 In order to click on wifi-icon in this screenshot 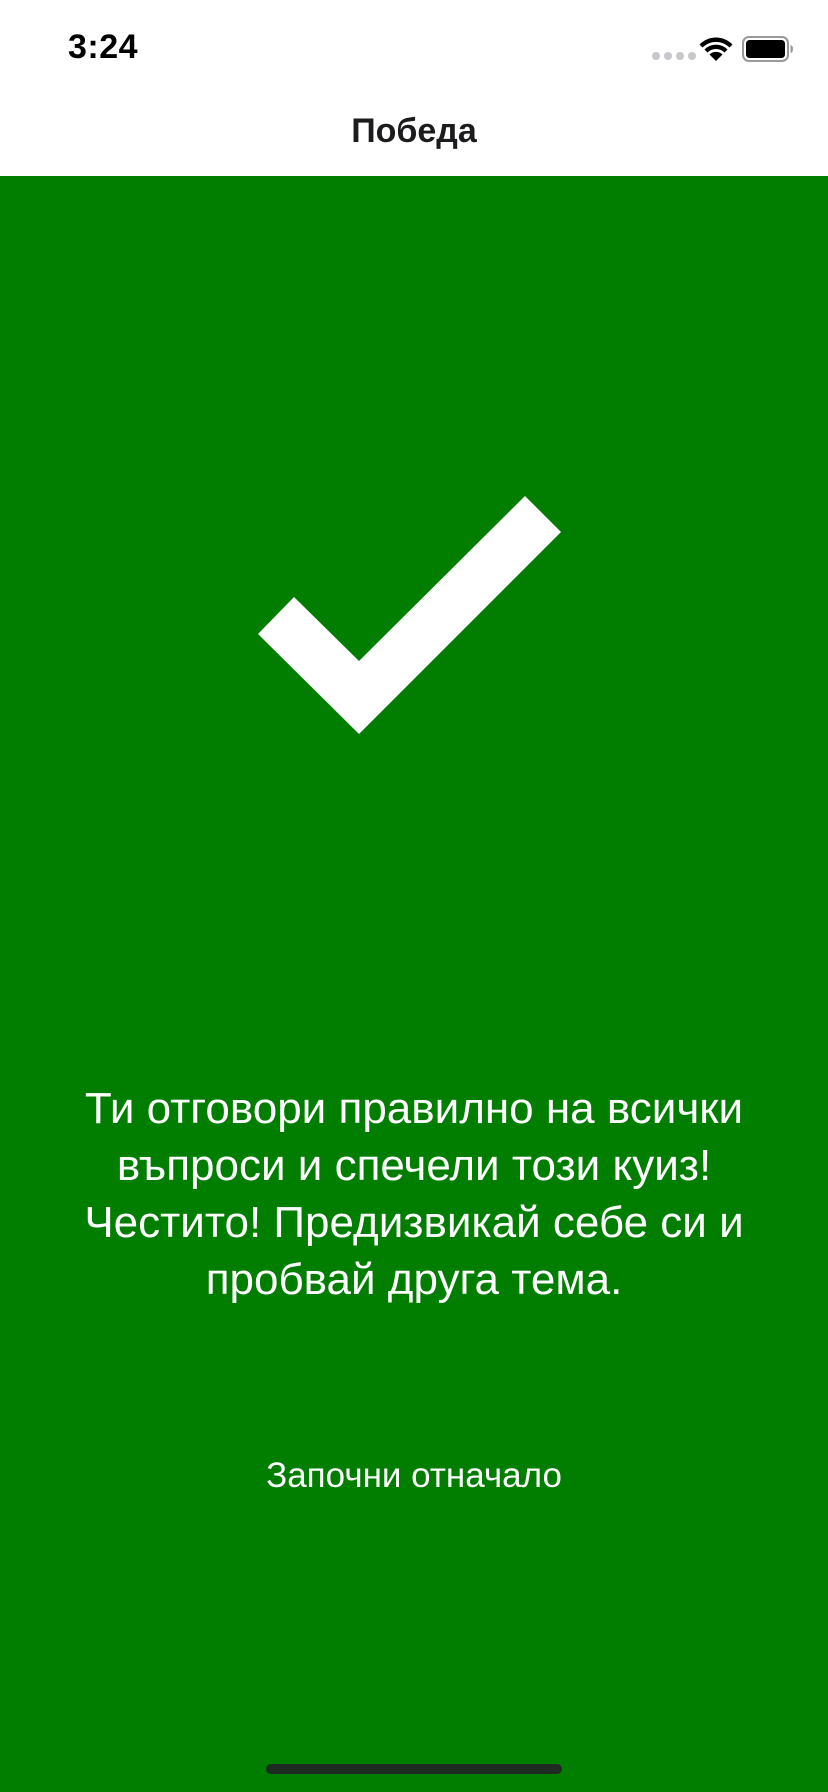, I will do `click(716, 49)`.